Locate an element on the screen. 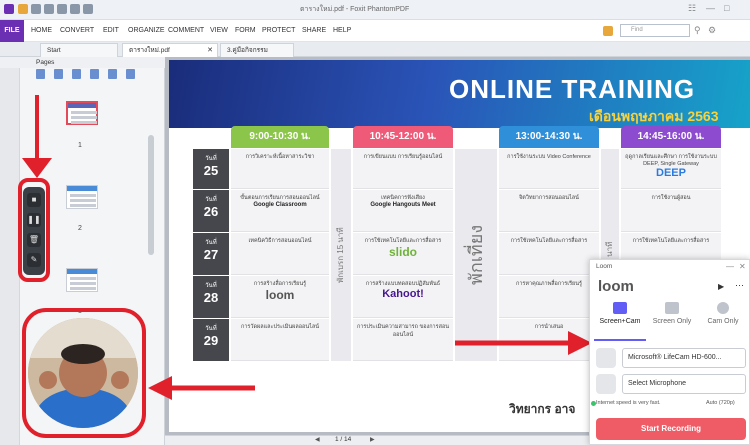 The width and height of the screenshot is (750, 445). mode-label: Screen+Cam is located at coordinates (620, 321).